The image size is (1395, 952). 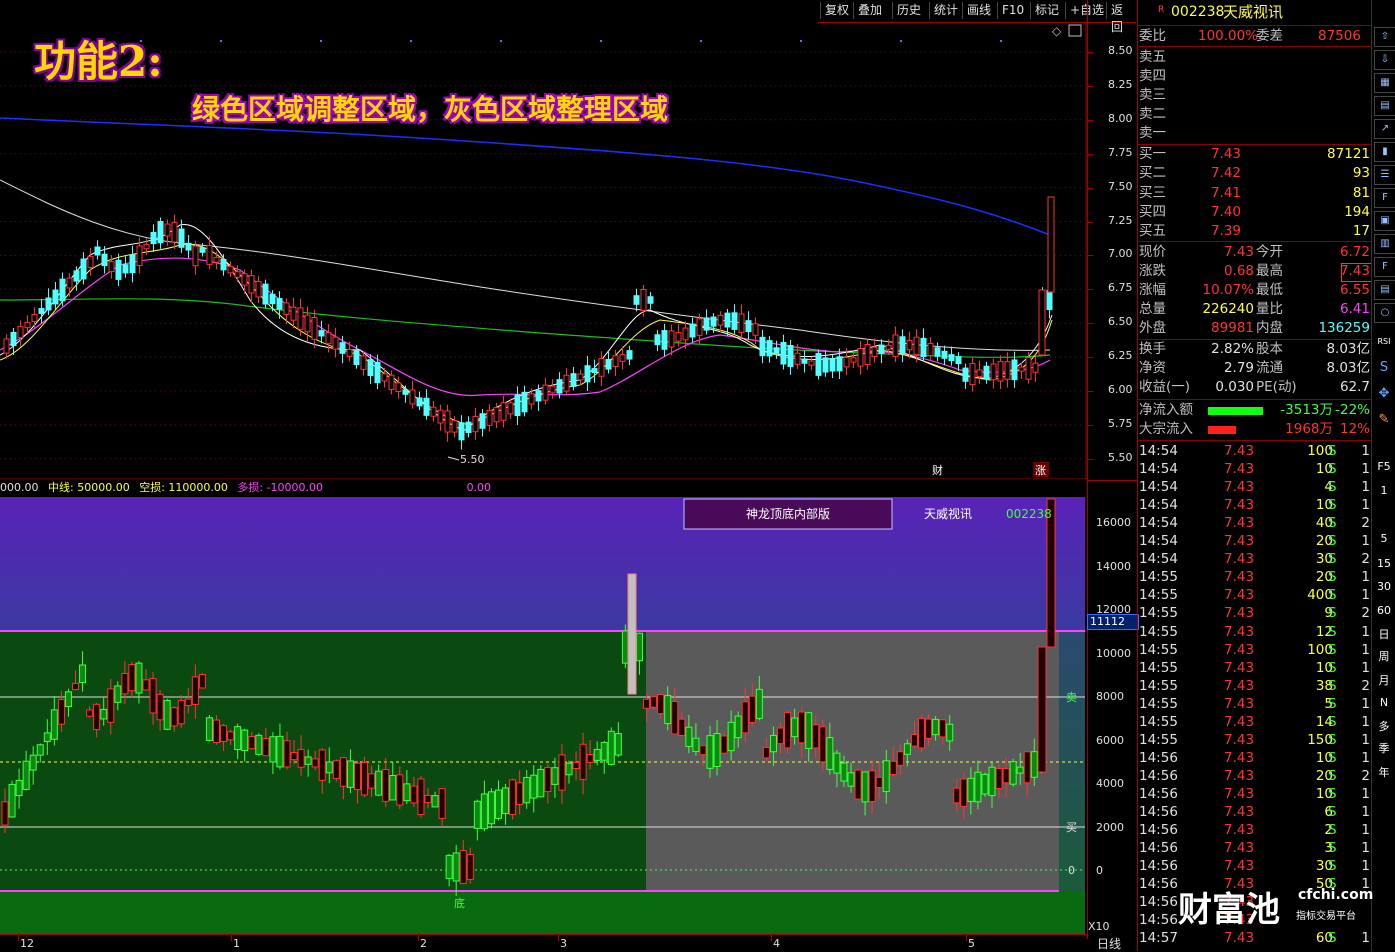 What do you see at coordinates (558, 938) in the screenshot?
I see `date-tick-mark` at bounding box center [558, 938].